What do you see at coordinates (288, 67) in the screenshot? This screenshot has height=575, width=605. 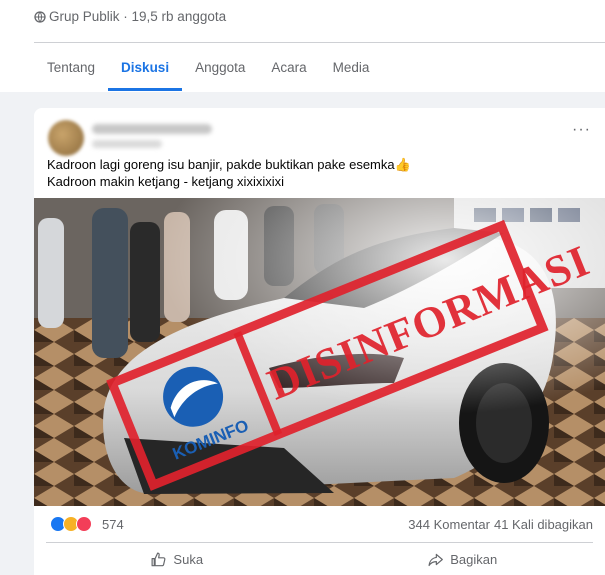 I see `tab-acara: Acara` at bounding box center [288, 67].